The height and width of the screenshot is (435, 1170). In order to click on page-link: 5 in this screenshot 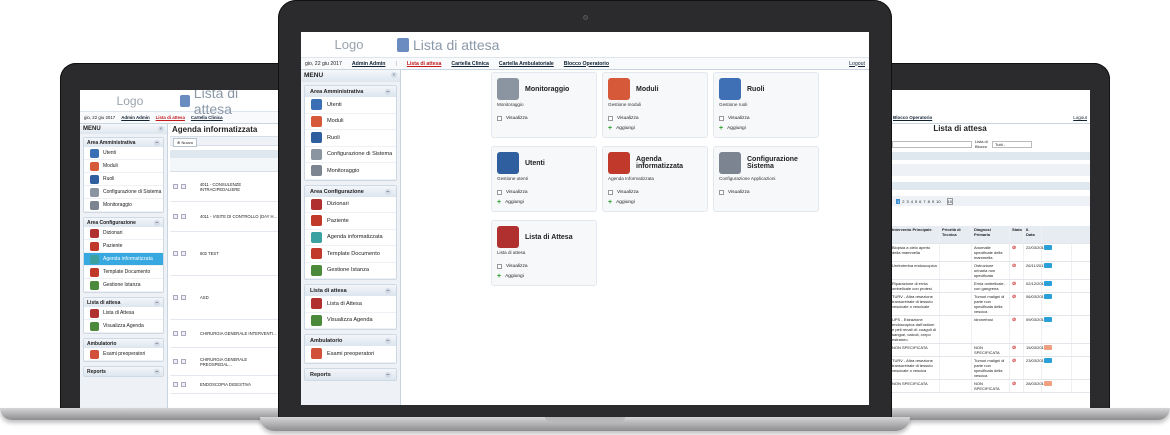, I will do `click(916, 201)`.